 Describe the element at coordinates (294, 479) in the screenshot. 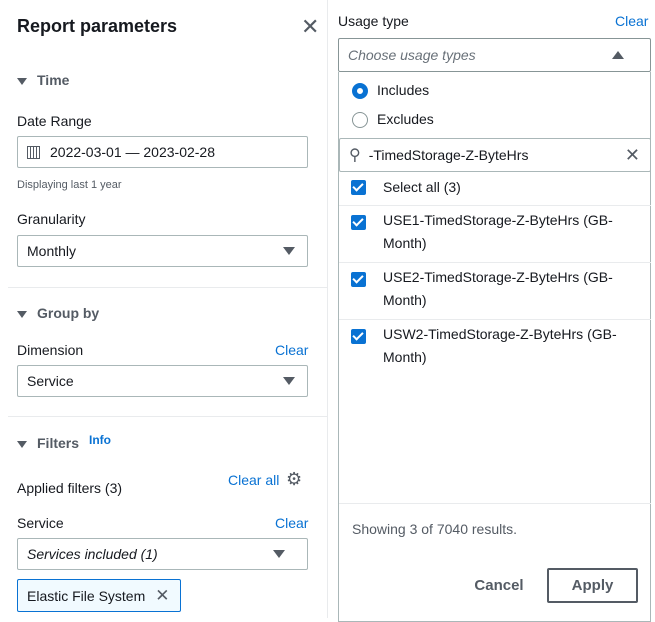

I see `gear-icon: ⚙` at that location.